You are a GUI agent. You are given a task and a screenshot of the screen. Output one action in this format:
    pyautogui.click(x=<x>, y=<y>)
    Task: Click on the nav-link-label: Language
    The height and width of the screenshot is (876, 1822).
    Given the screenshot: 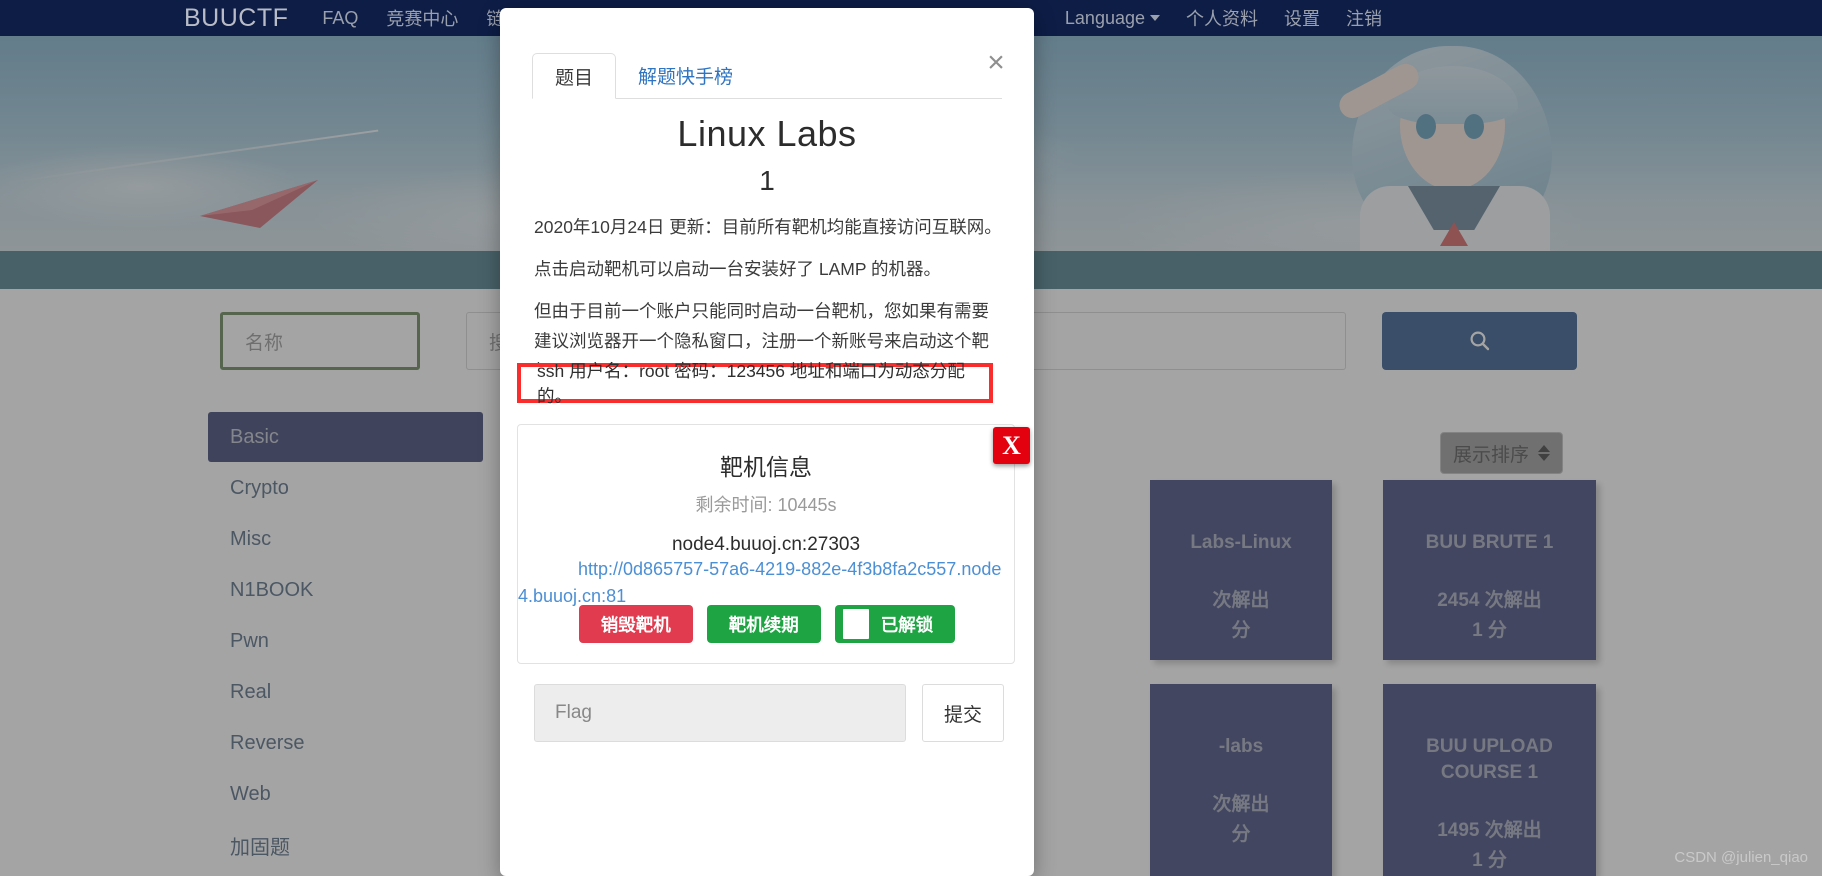 What is the action you would take?
    pyautogui.click(x=1104, y=17)
    